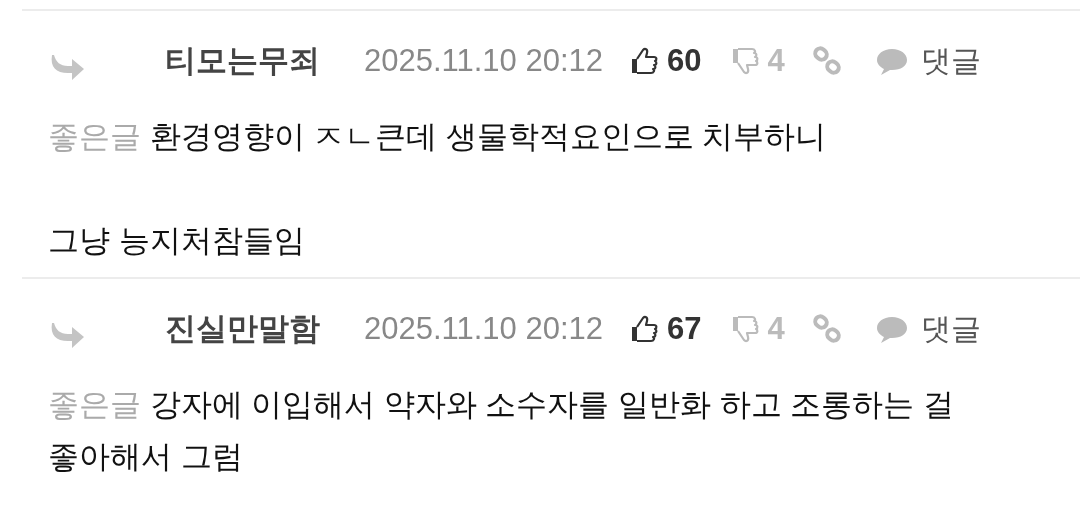 This screenshot has height=508, width=1080. Describe the element at coordinates (242, 61) in the screenshot. I see `author-name: 티모는무죄` at that location.